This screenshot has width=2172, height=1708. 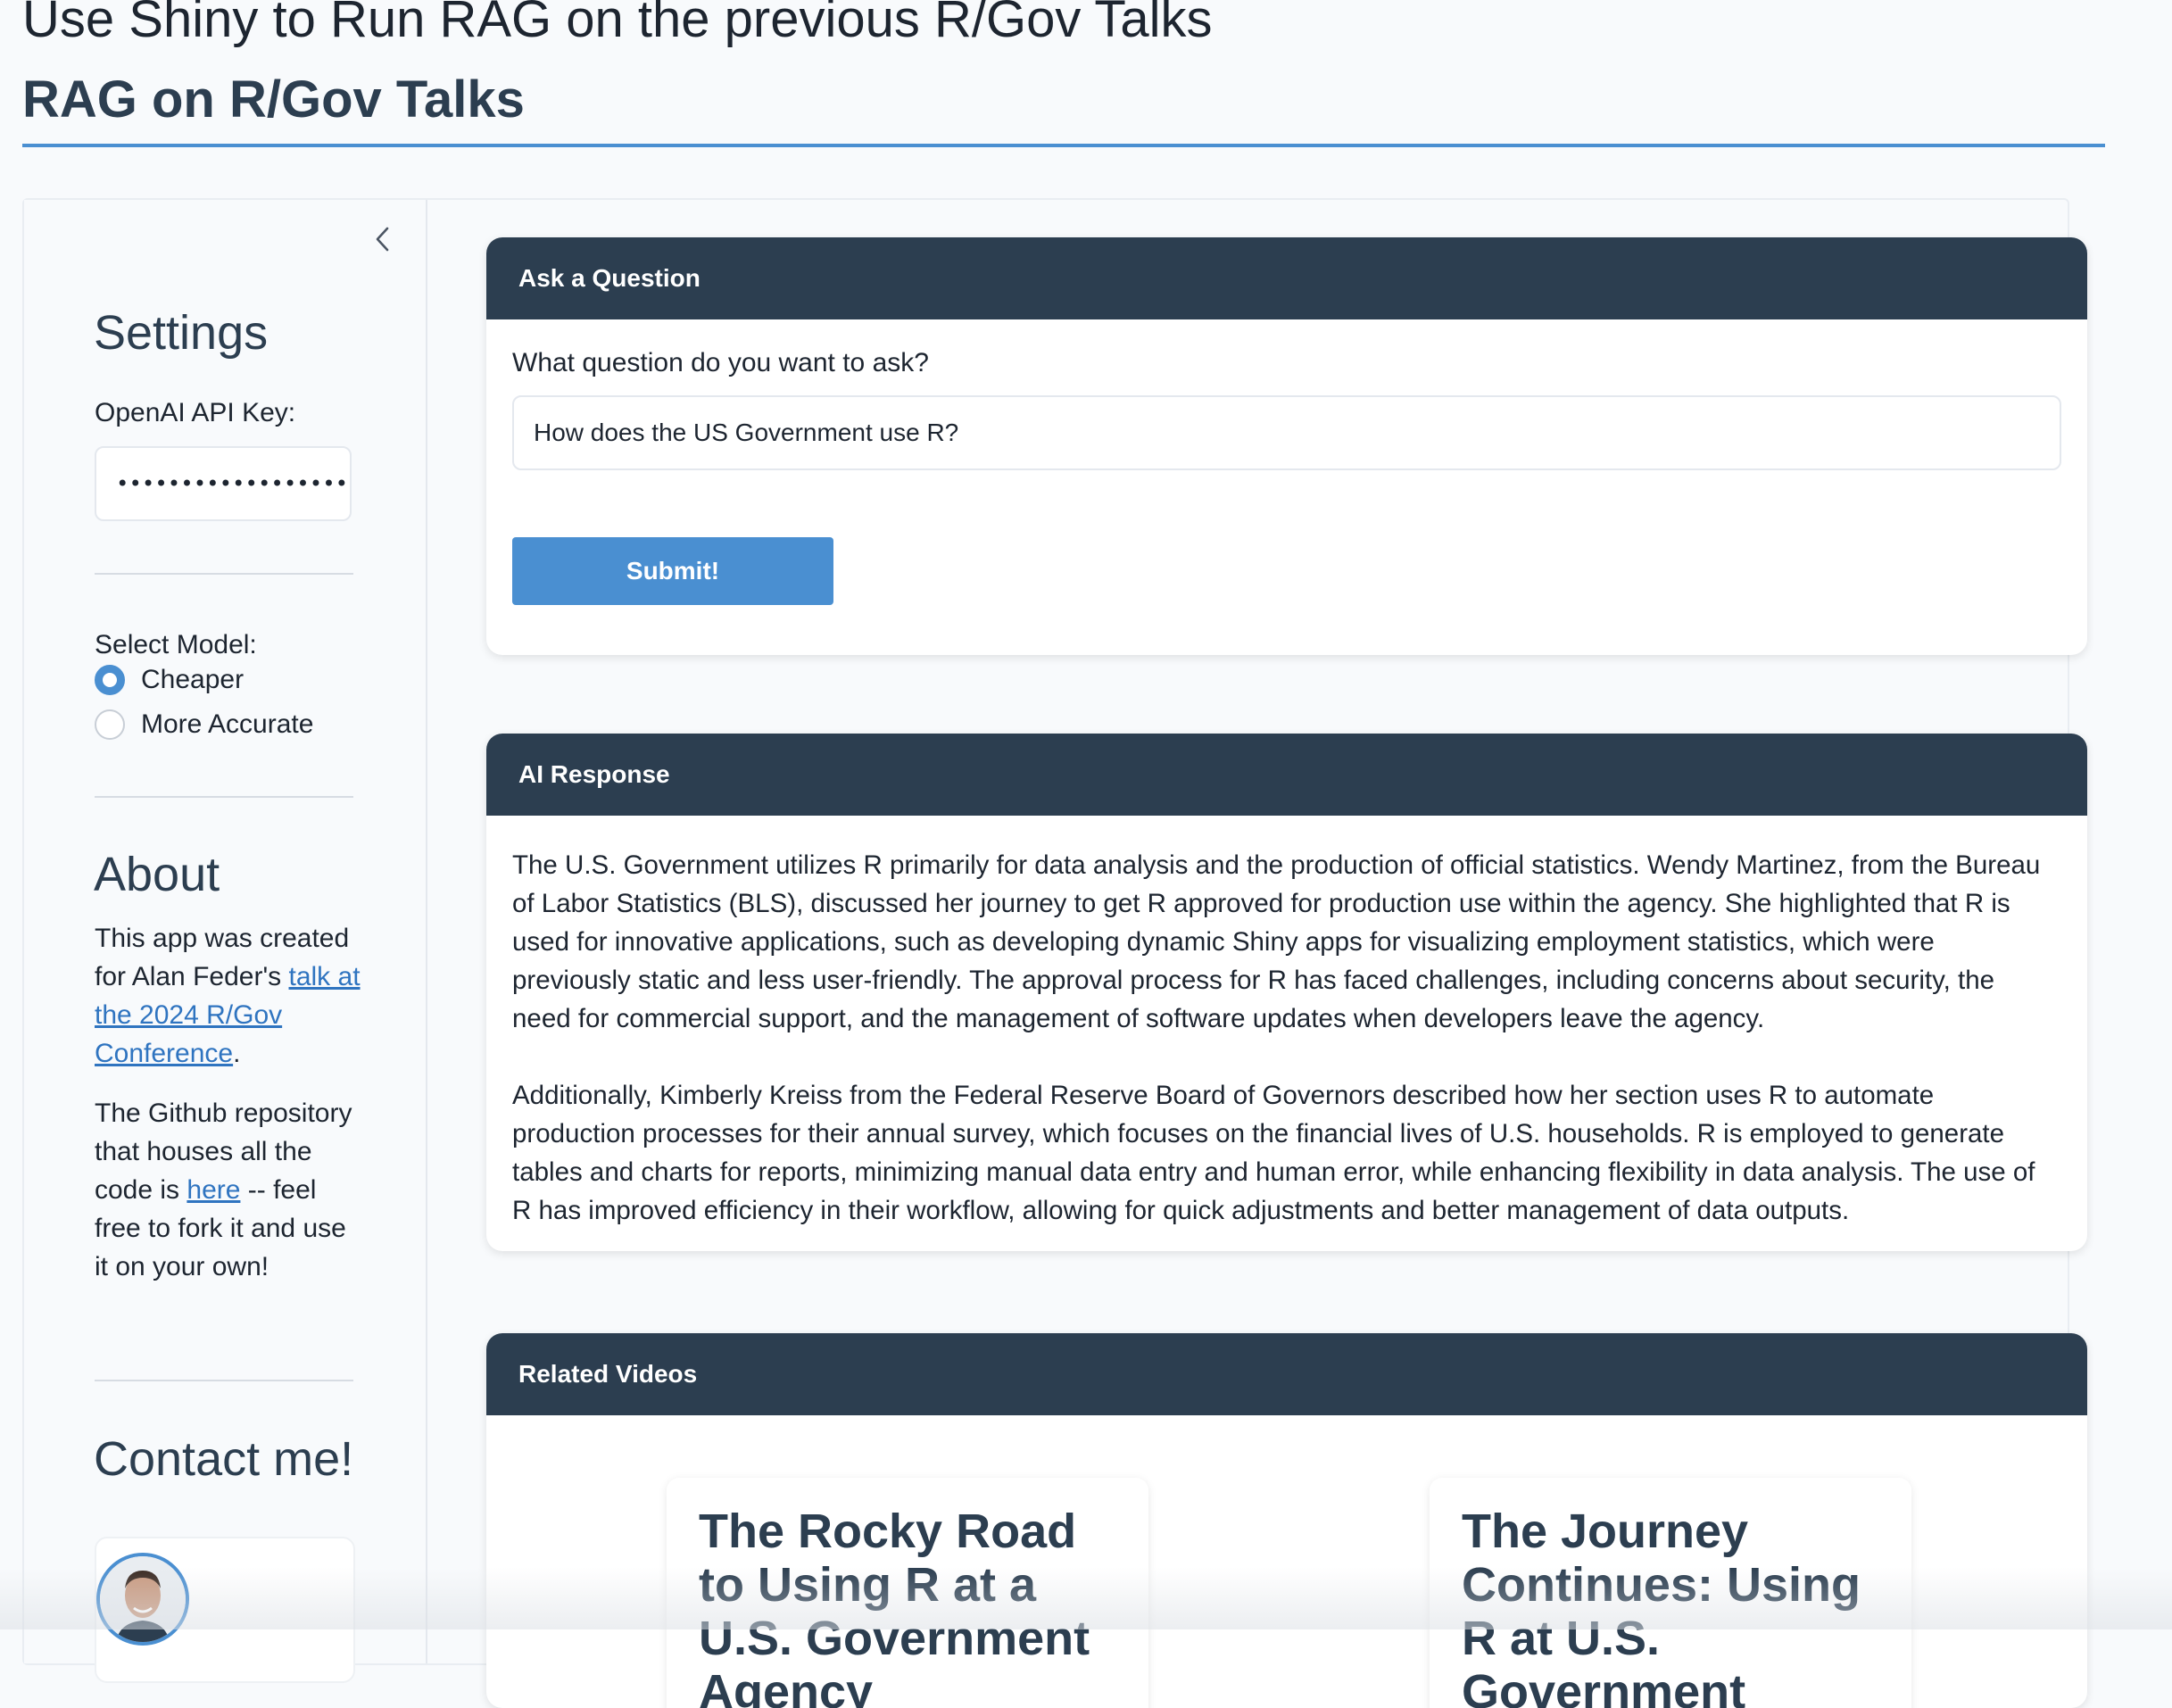 What do you see at coordinates (110, 680) in the screenshot?
I see `radio-button-checked` at bounding box center [110, 680].